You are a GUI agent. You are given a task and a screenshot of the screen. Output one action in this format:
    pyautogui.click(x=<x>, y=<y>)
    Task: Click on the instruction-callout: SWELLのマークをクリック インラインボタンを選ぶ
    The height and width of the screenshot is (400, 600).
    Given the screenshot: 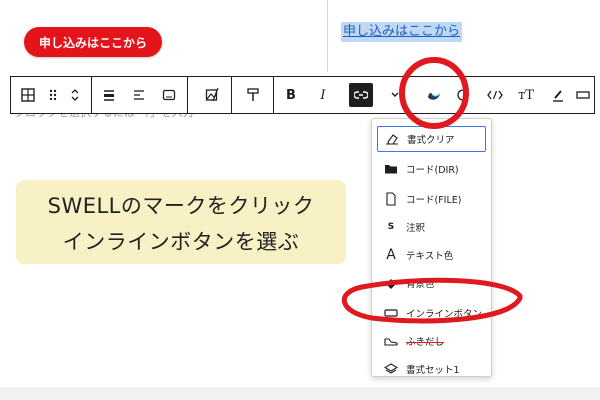 What is the action you would take?
    pyautogui.click(x=181, y=222)
    